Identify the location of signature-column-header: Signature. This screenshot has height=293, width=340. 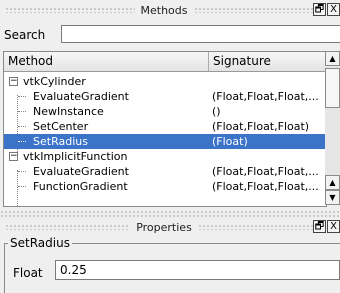
(267, 61).